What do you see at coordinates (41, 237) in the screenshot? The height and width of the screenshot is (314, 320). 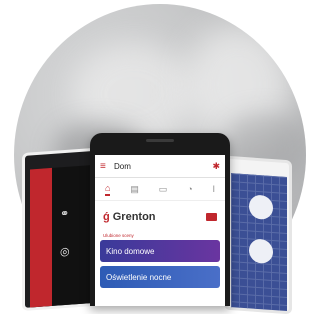 I see `left-phone-red-panel` at bounding box center [41, 237].